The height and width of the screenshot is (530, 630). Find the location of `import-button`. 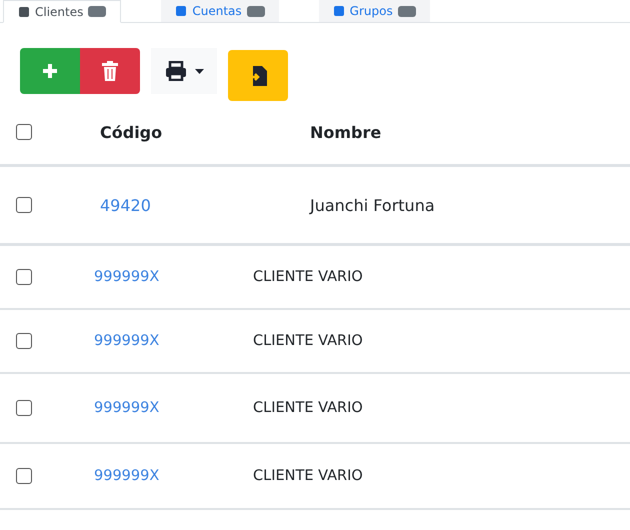

import-button is located at coordinates (258, 75).